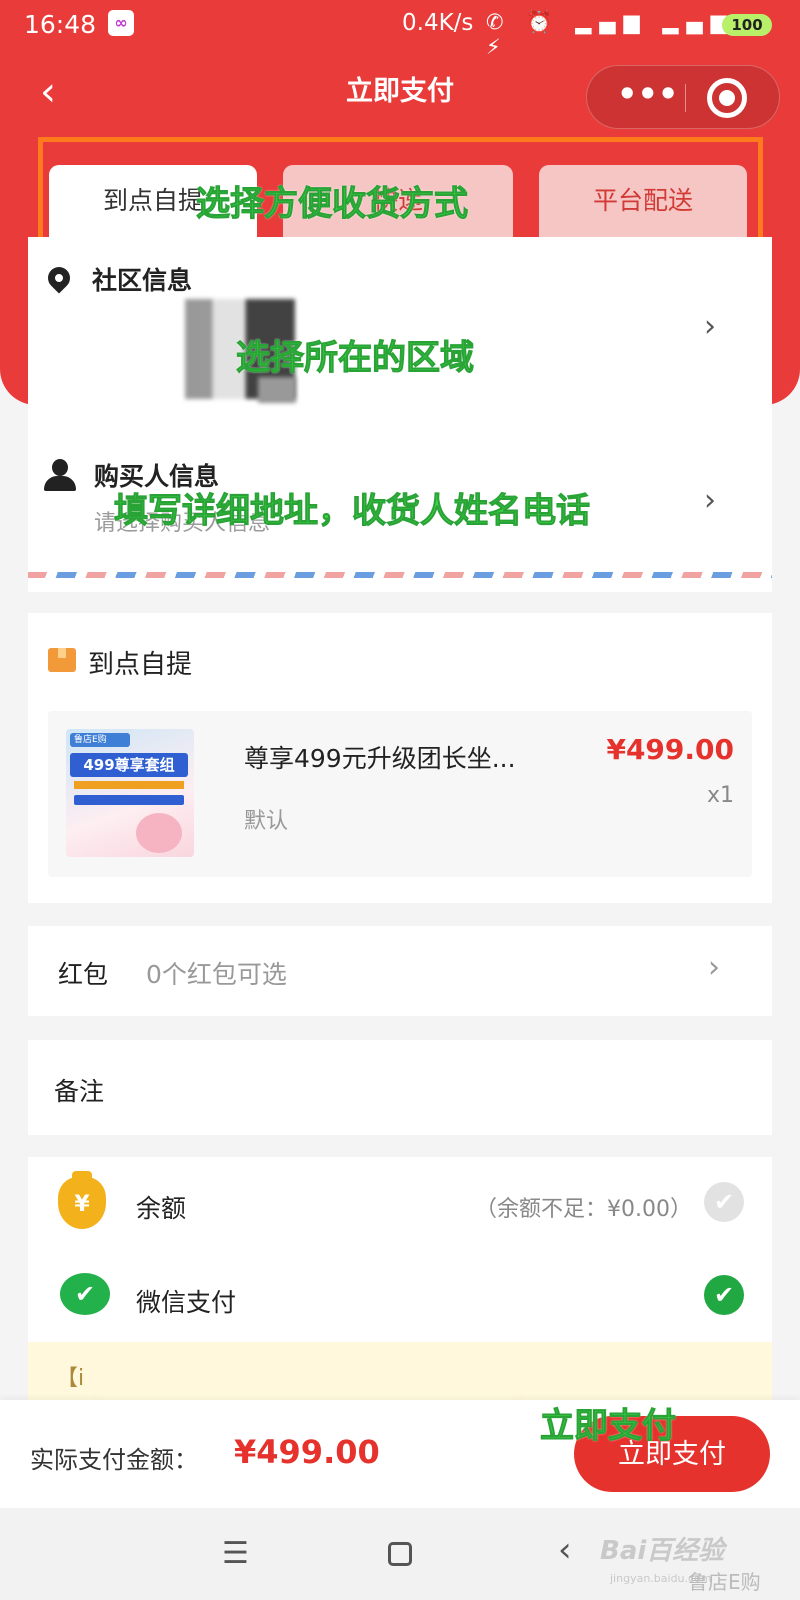 Image resolution: width=800 pixels, height=1600 pixels. I want to click on buyer-chevron-icon: ›, so click(710, 500).